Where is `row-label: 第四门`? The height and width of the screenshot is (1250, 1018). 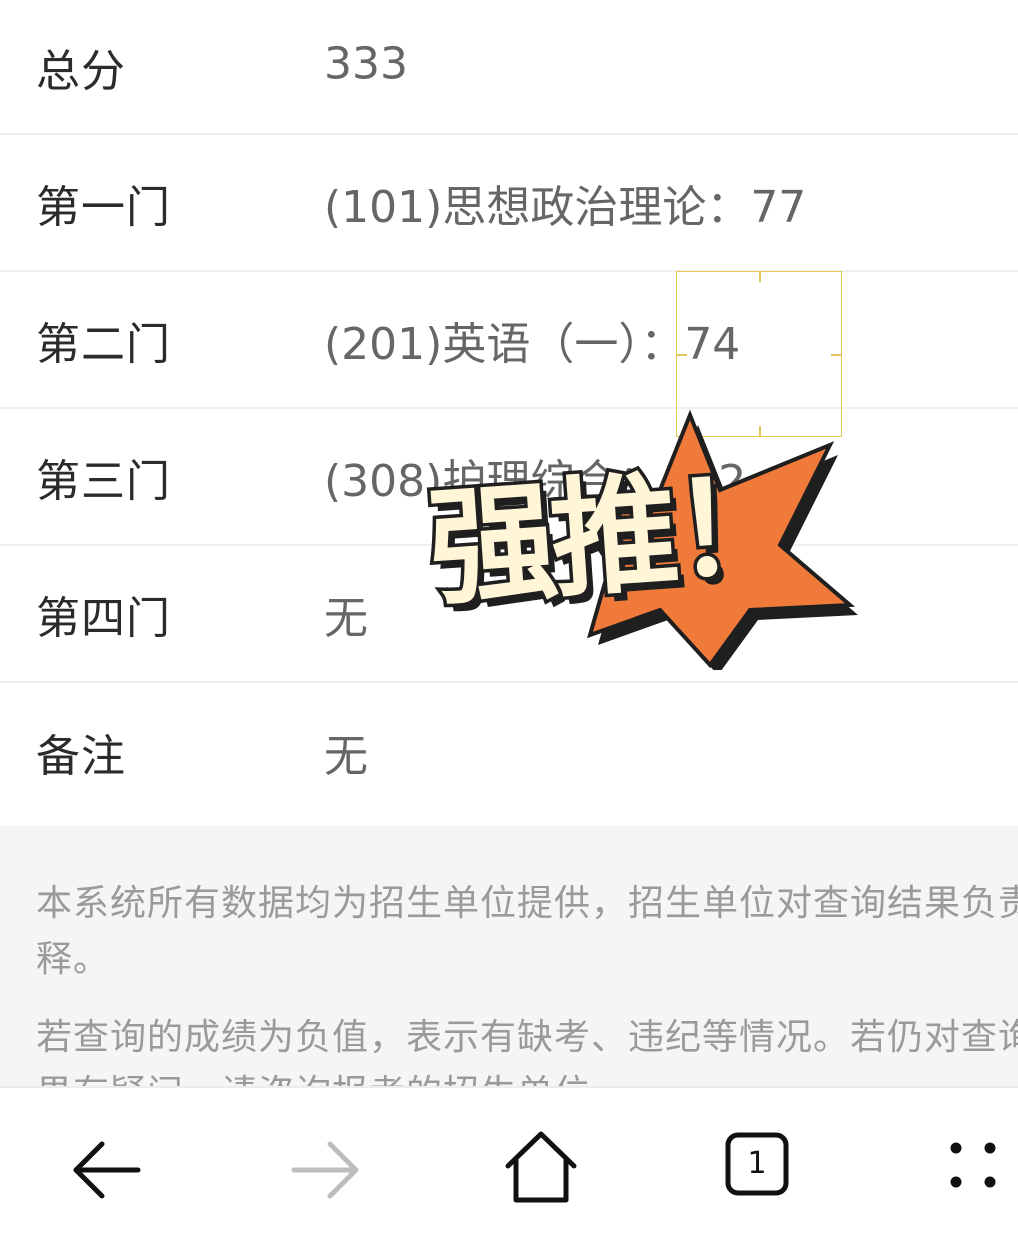 row-label: 第四门 is located at coordinates (103, 618).